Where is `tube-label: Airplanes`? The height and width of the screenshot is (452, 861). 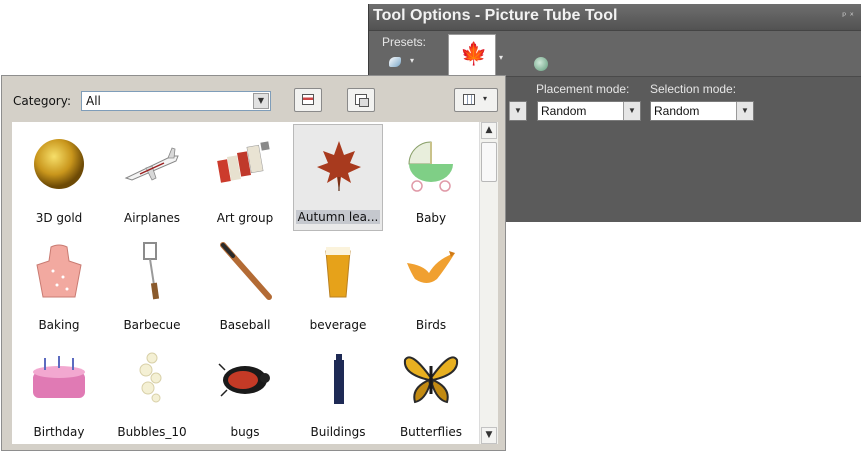 tube-label: Airplanes is located at coordinates (152, 218).